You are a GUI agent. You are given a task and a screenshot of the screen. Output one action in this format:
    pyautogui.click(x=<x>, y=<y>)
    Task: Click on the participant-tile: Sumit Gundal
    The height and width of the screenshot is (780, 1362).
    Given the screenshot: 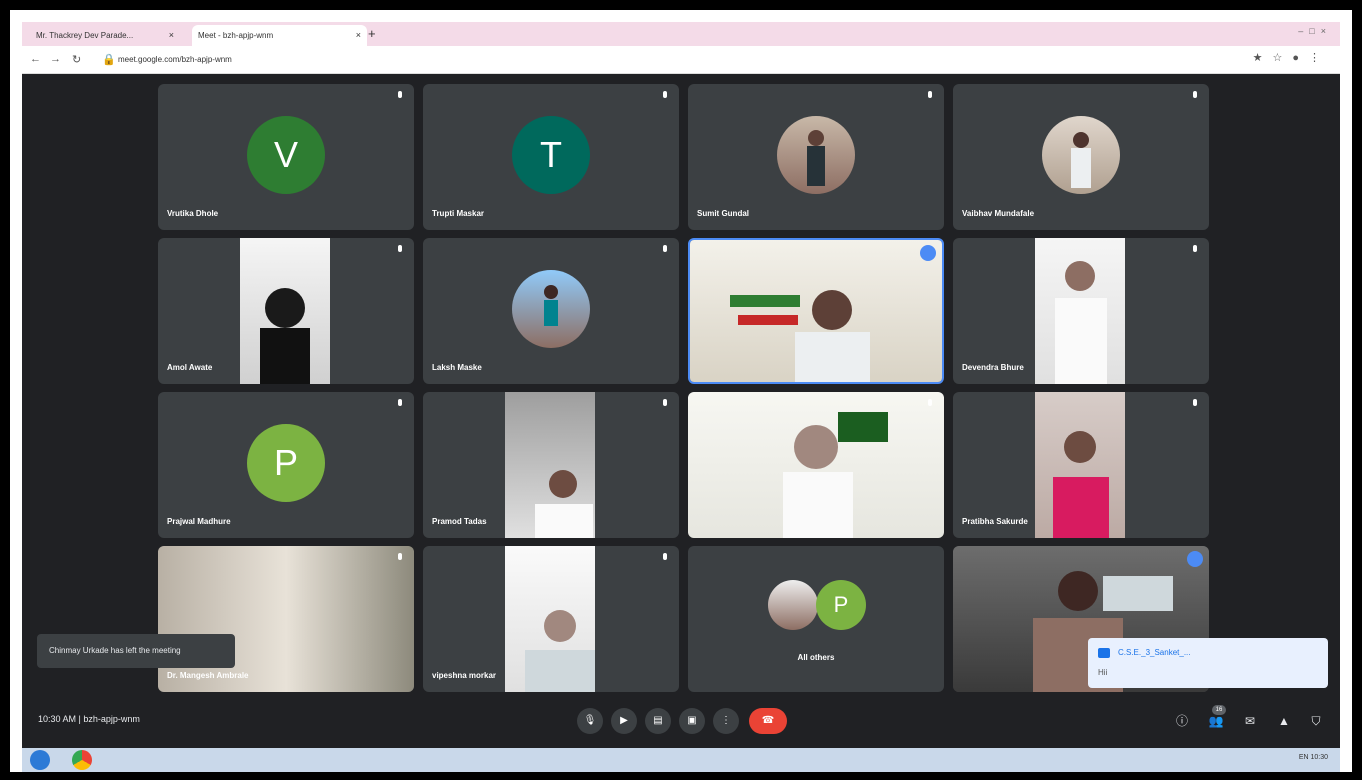 What is the action you would take?
    pyautogui.click(x=816, y=157)
    